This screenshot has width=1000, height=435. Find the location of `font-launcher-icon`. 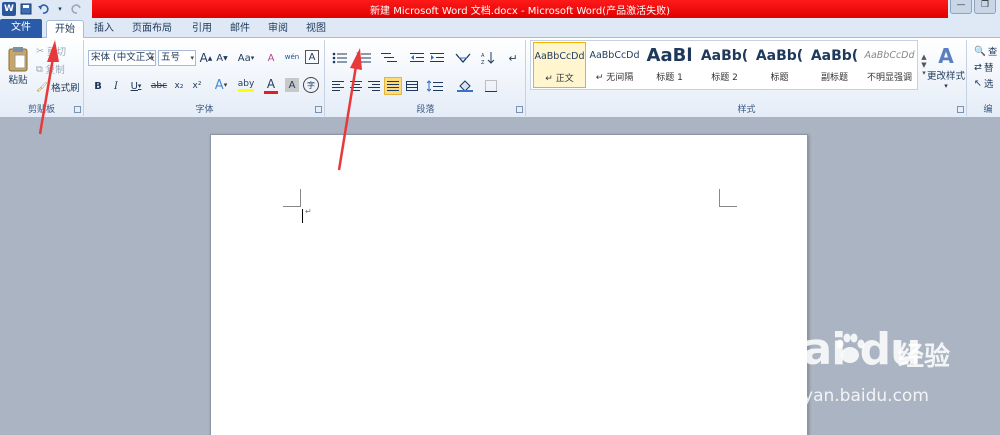

font-launcher-icon is located at coordinates (318, 109).